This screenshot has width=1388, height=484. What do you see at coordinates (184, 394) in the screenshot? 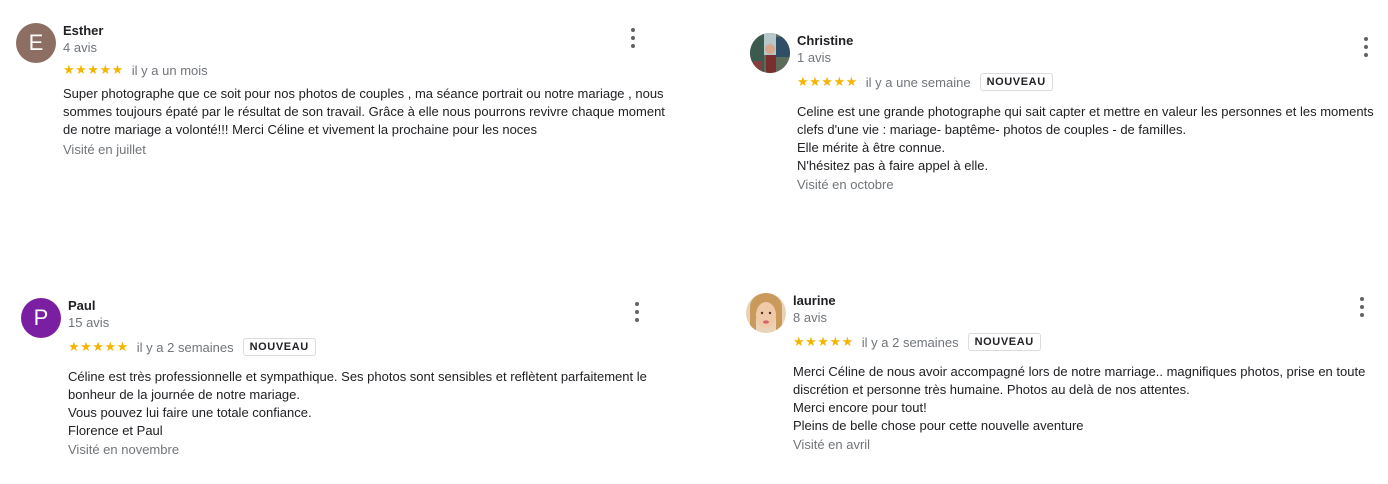
I see `review-line: bonheur de la journée de notre mariage.` at bounding box center [184, 394].